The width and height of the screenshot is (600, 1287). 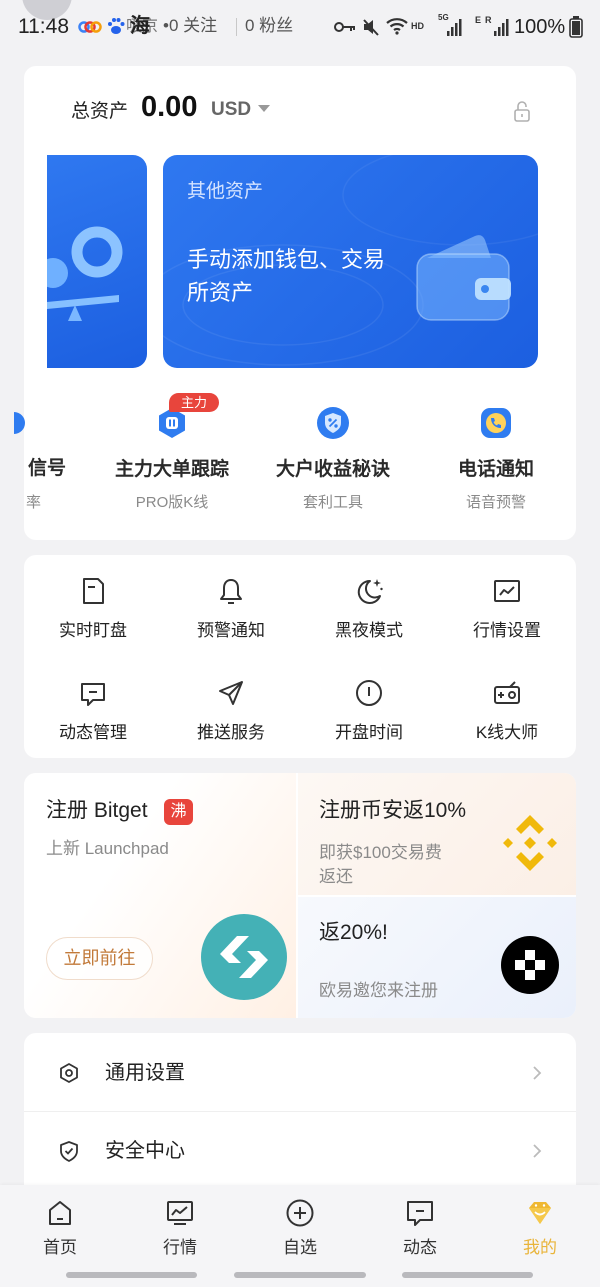 What do you see at coordinates (540, 1247) in the screenshot?
I see `nav-label: 我的` at bounding box center [540, 1247].